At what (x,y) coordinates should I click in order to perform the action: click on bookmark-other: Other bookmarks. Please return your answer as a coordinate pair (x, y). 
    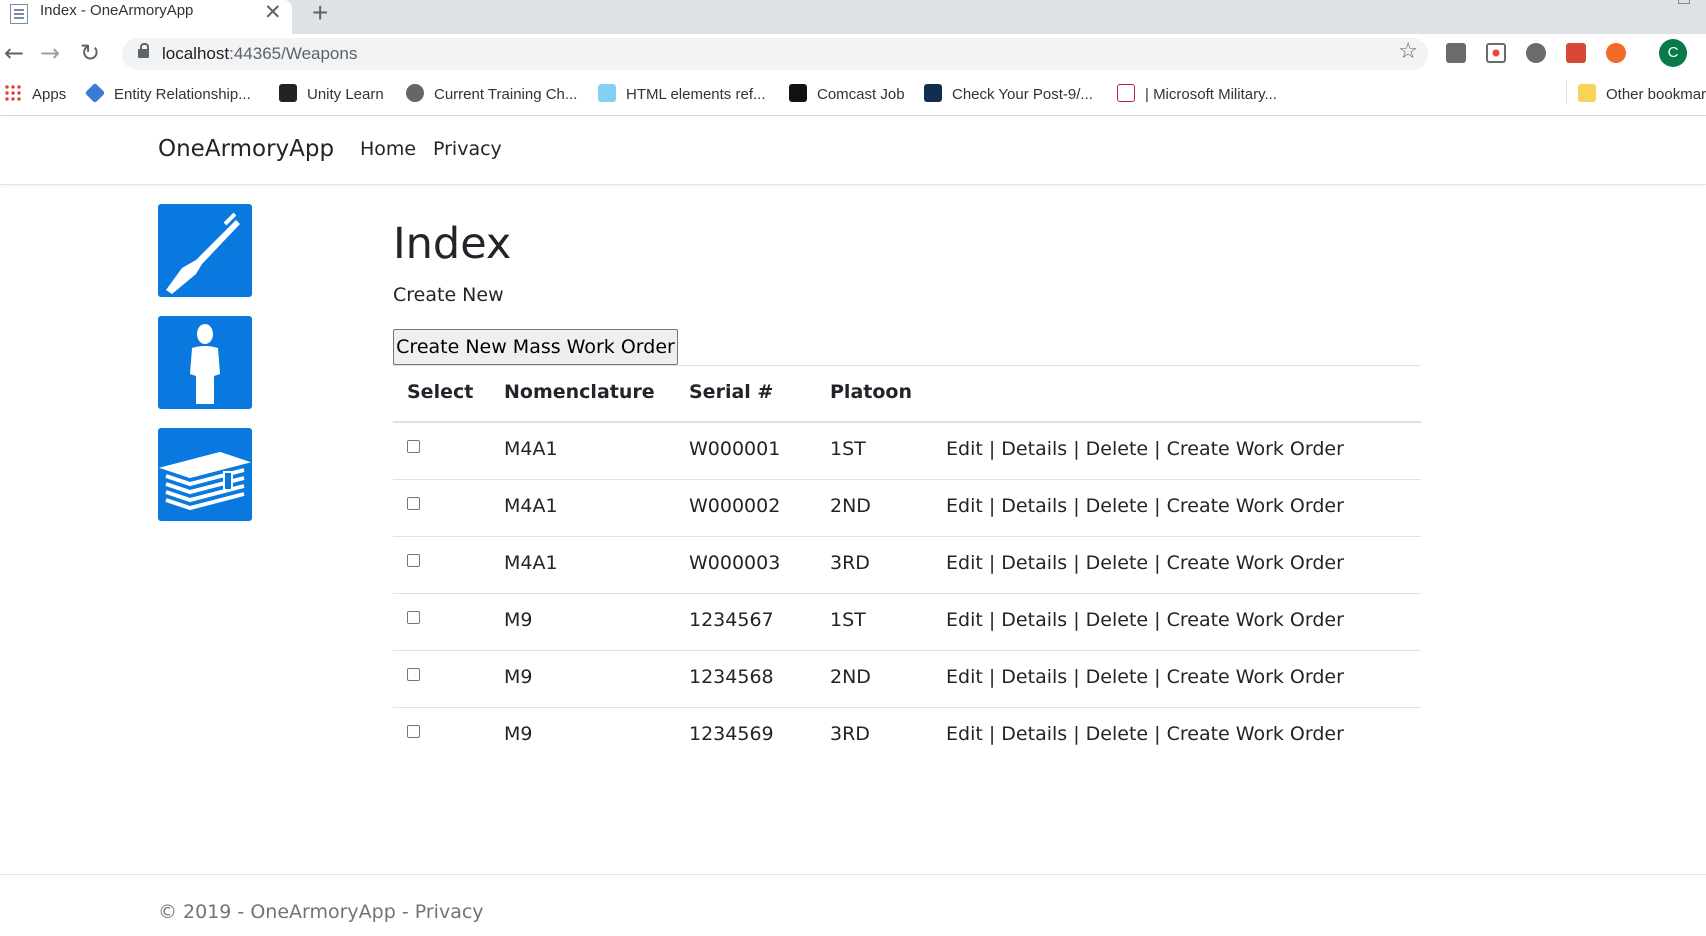
    Looking at the image, I should click on (1642, 95).